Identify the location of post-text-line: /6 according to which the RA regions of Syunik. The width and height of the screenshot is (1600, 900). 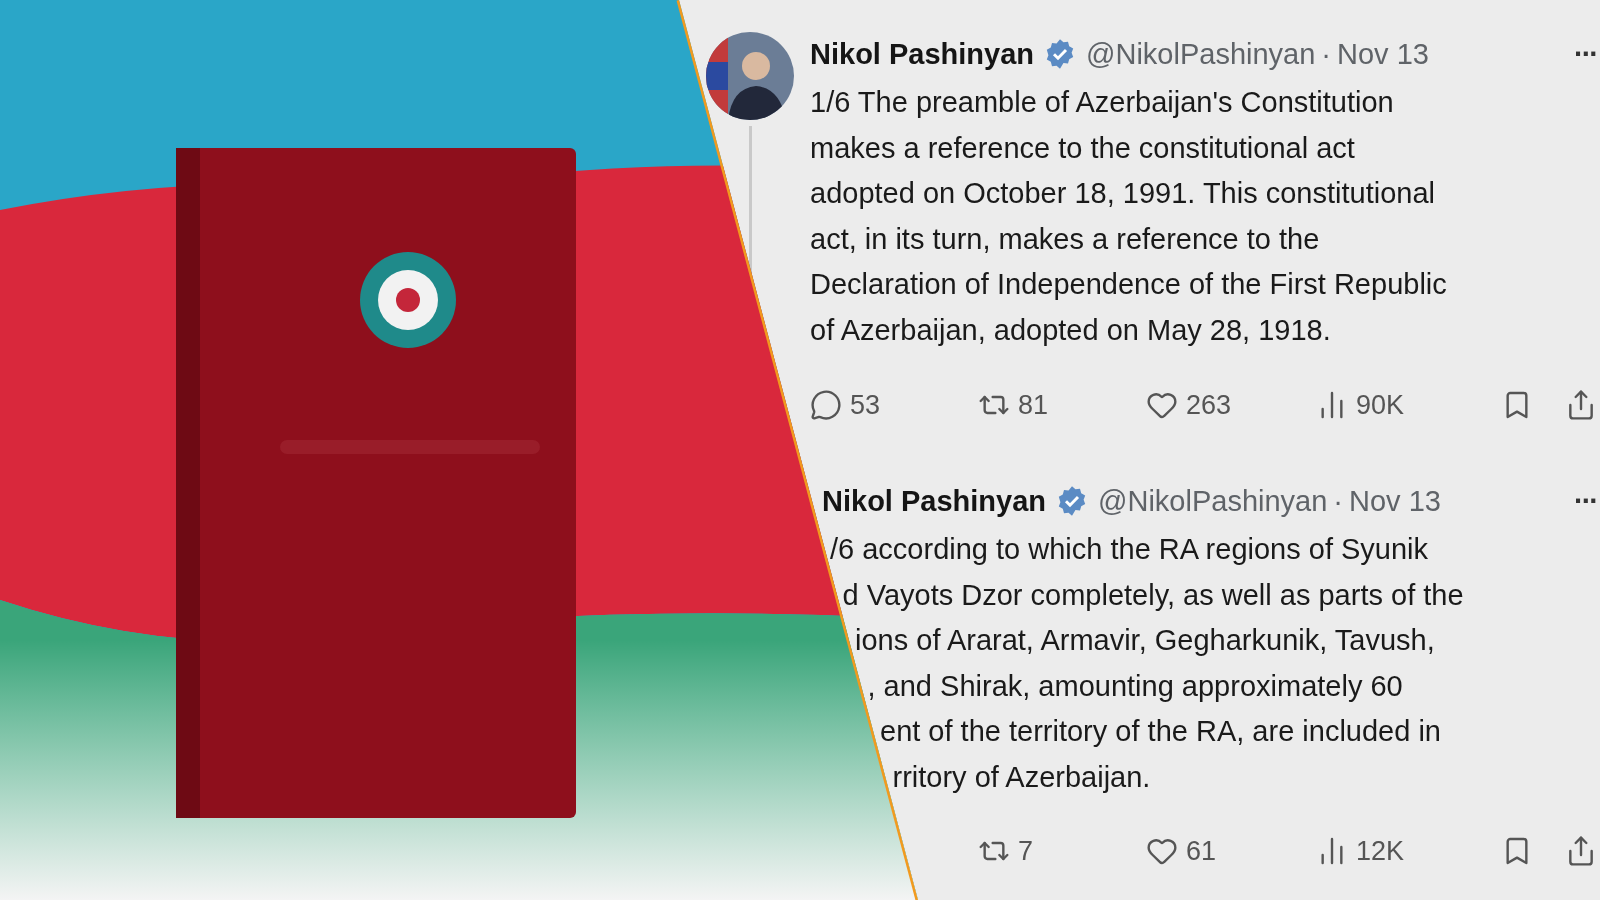
(1129, 549).